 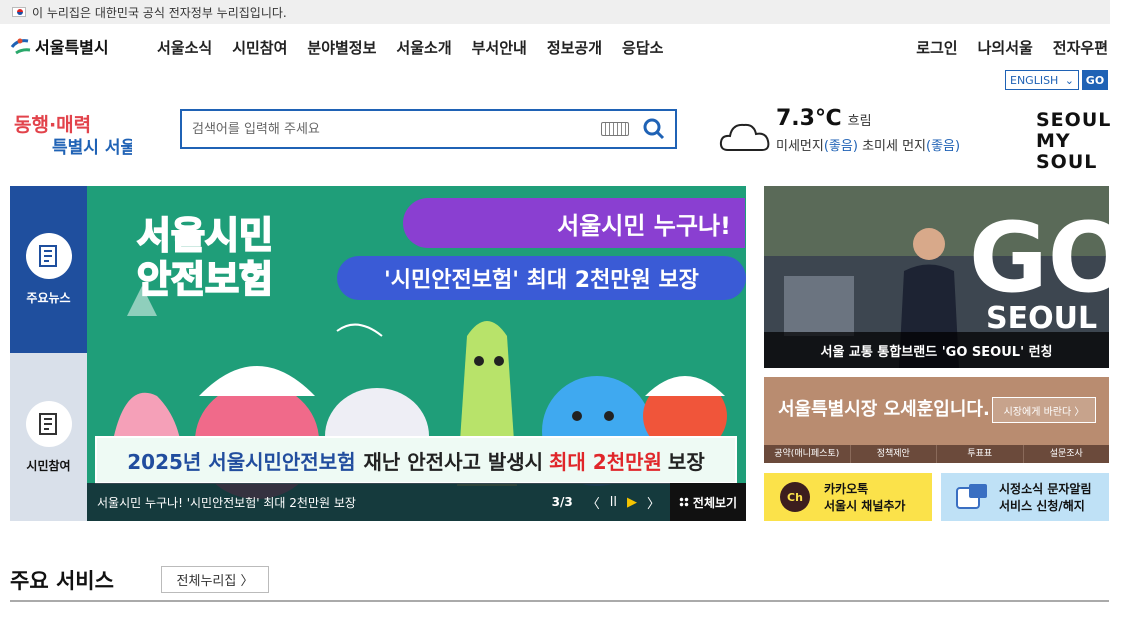 I want to click on chevron-down-icon: ⌄, so click(x=1069, y=80).